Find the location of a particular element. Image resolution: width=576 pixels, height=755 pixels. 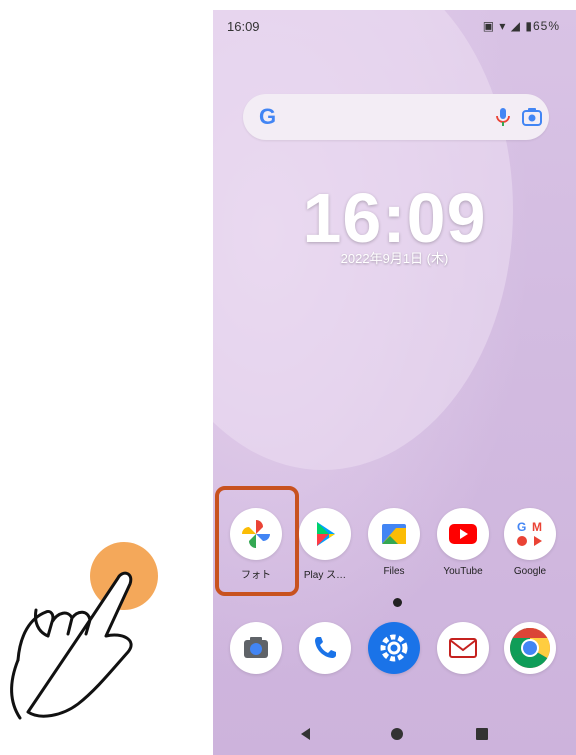

settings-icon is located at coordinates (394, 648).